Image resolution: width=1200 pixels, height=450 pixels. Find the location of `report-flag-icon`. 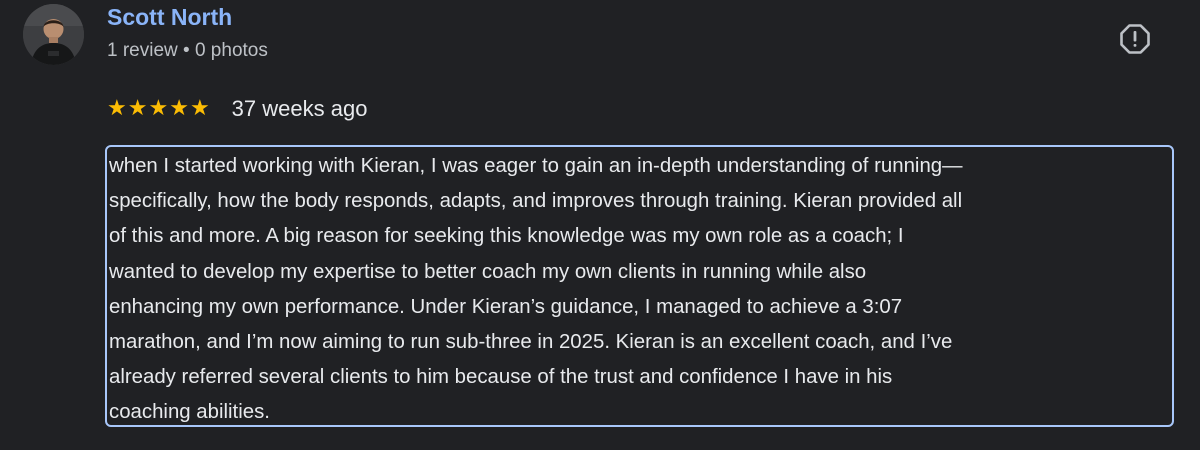

report-flag-icon is located at coordinates (1135, 39).